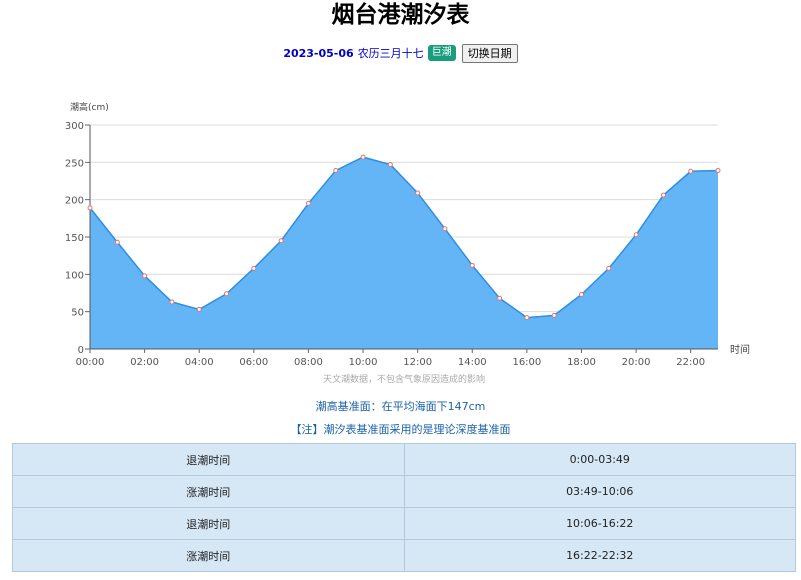 The width and height of the screenshot is (801, 580). What do you see at coordinates (599, 523) in the screenshot?
I see `tide-time-cell: 10:06-16:22` at bounding box center [599, 523].